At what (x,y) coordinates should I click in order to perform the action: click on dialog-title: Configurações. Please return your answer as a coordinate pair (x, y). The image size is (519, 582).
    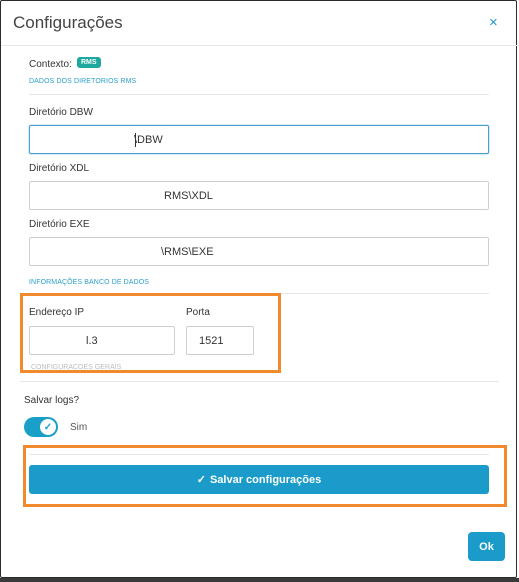
    Looking at the image, I should click on (68, 22).